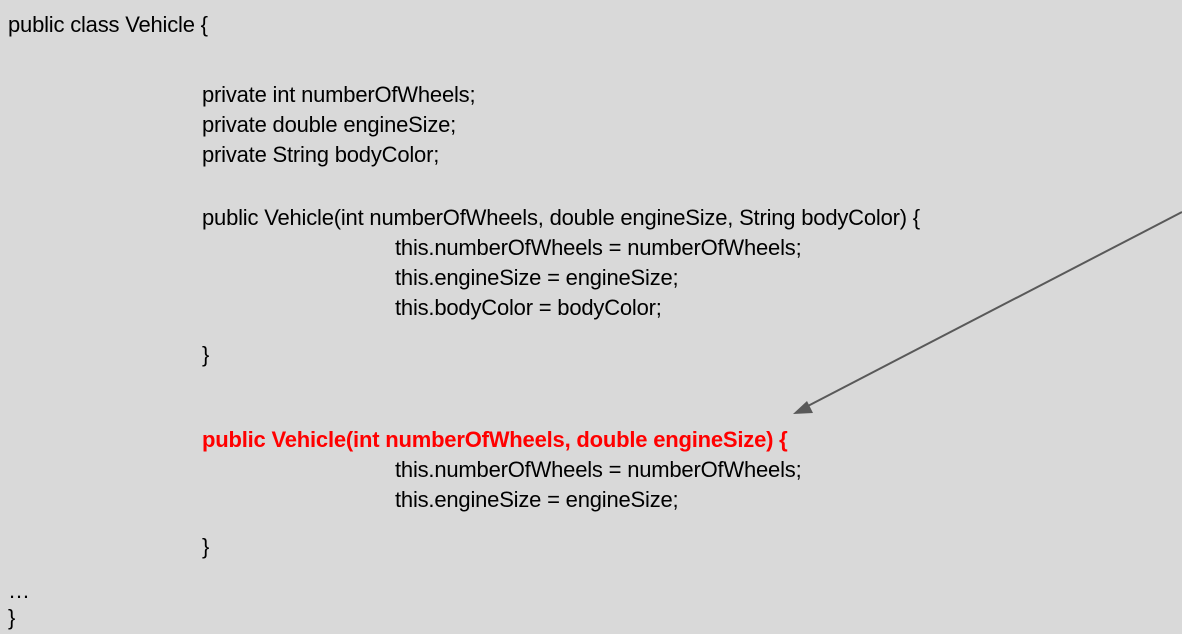  What do you see at coordinates (321, 154) in the screenshot?
I see `field-body-color: private String bodyColor;` at bounding box center [321, 154].